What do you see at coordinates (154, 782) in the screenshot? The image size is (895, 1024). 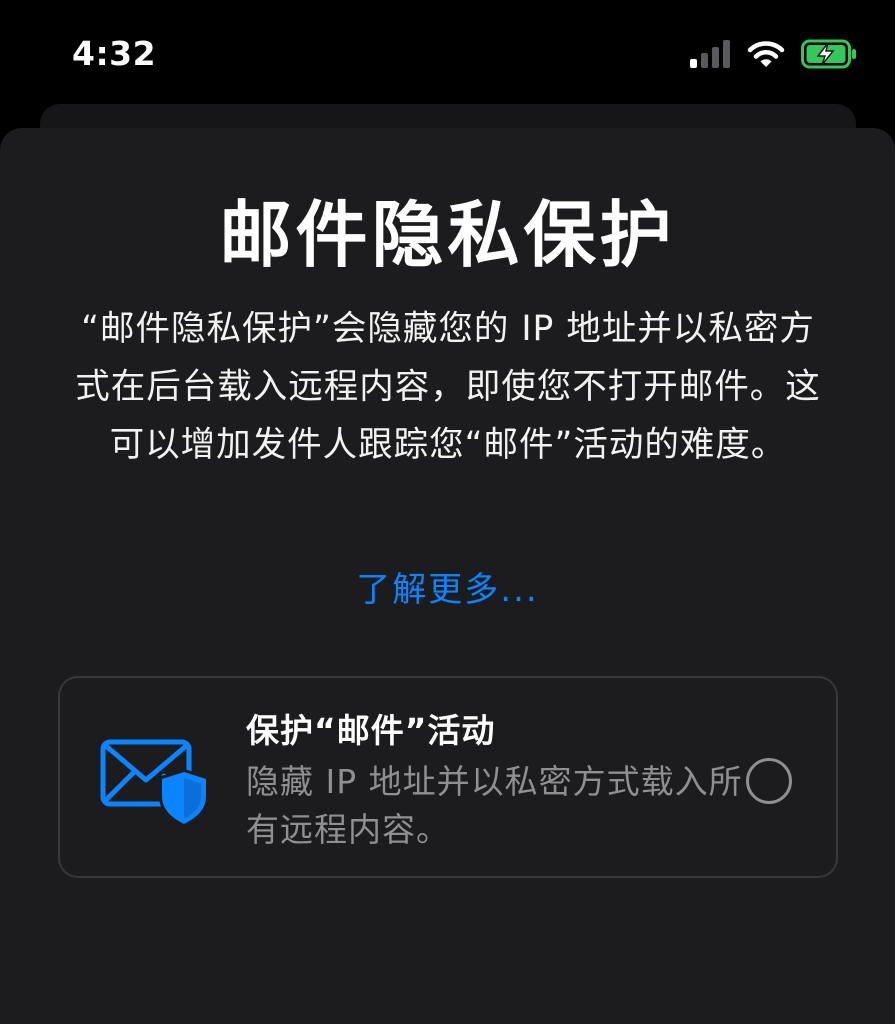 I see `mail-shield-icon` at bounding box center [154, 782].